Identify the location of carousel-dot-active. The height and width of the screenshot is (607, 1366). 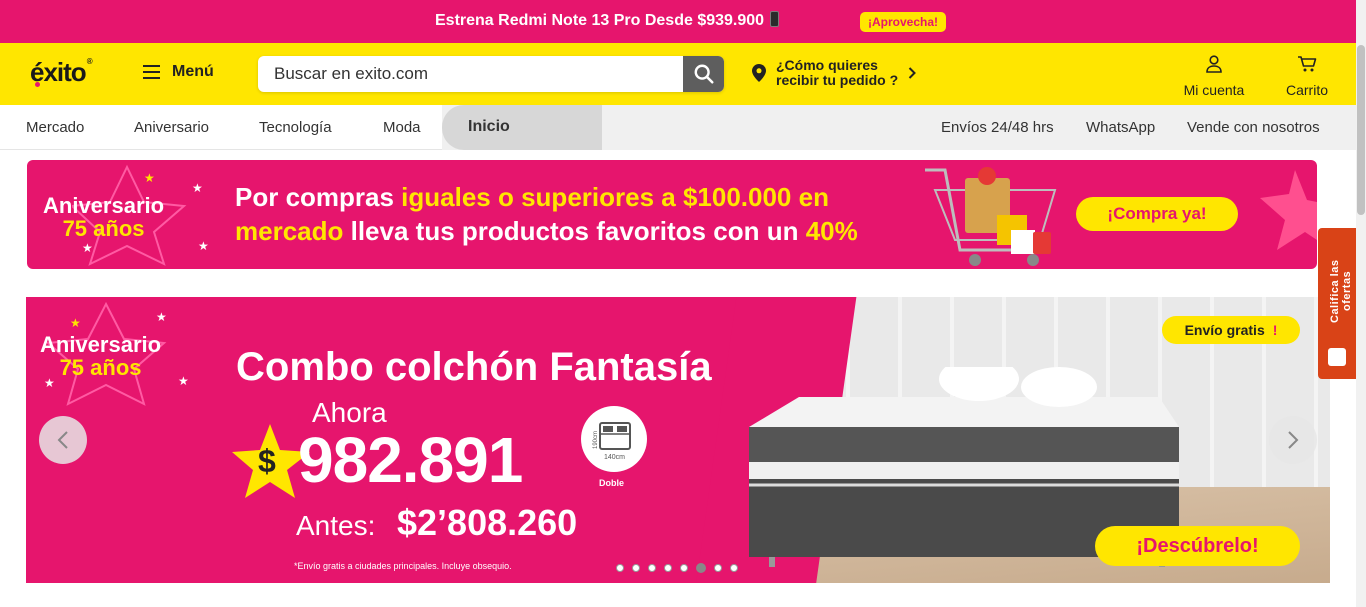
(701, 568).